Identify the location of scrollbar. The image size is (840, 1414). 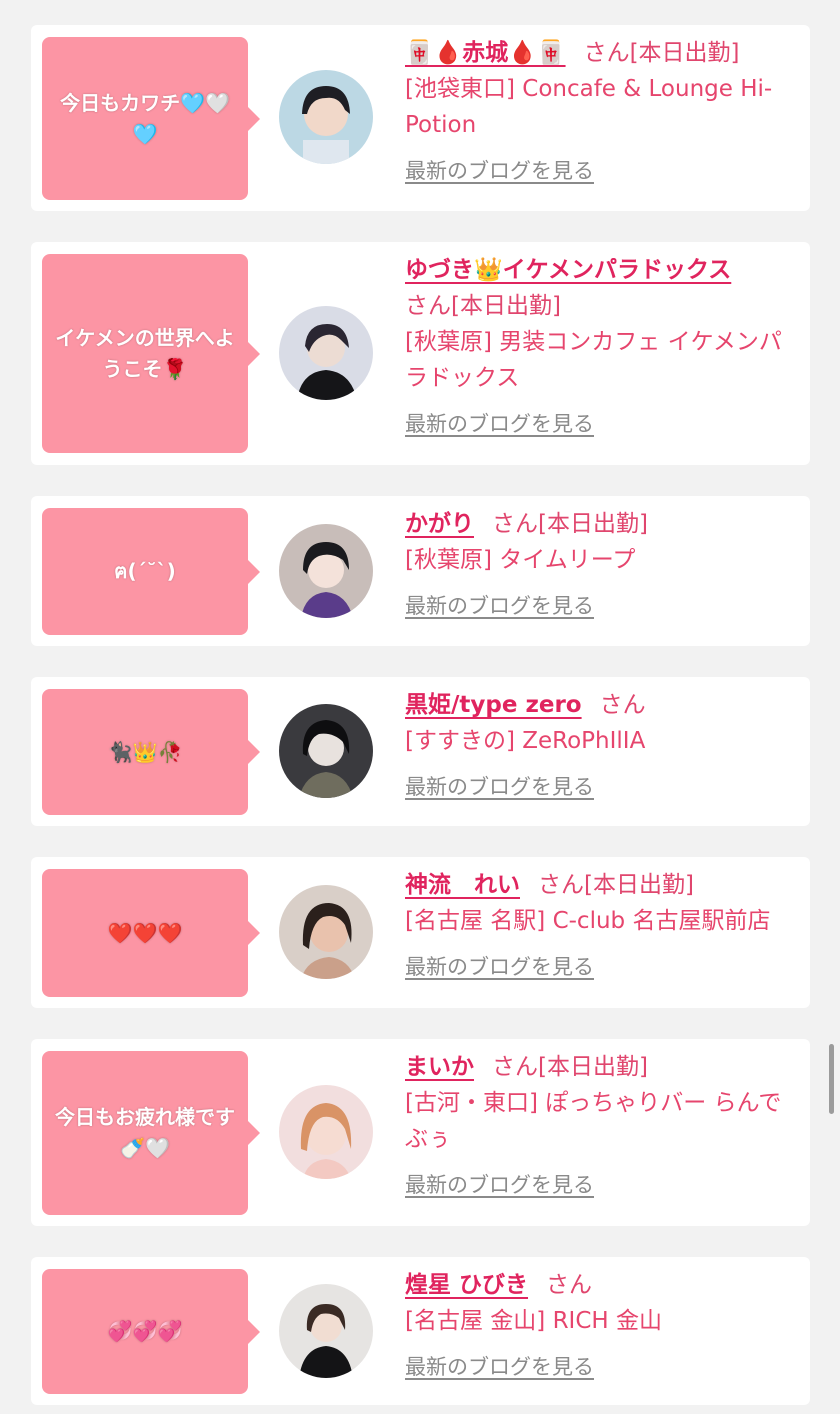
(831, 1079).